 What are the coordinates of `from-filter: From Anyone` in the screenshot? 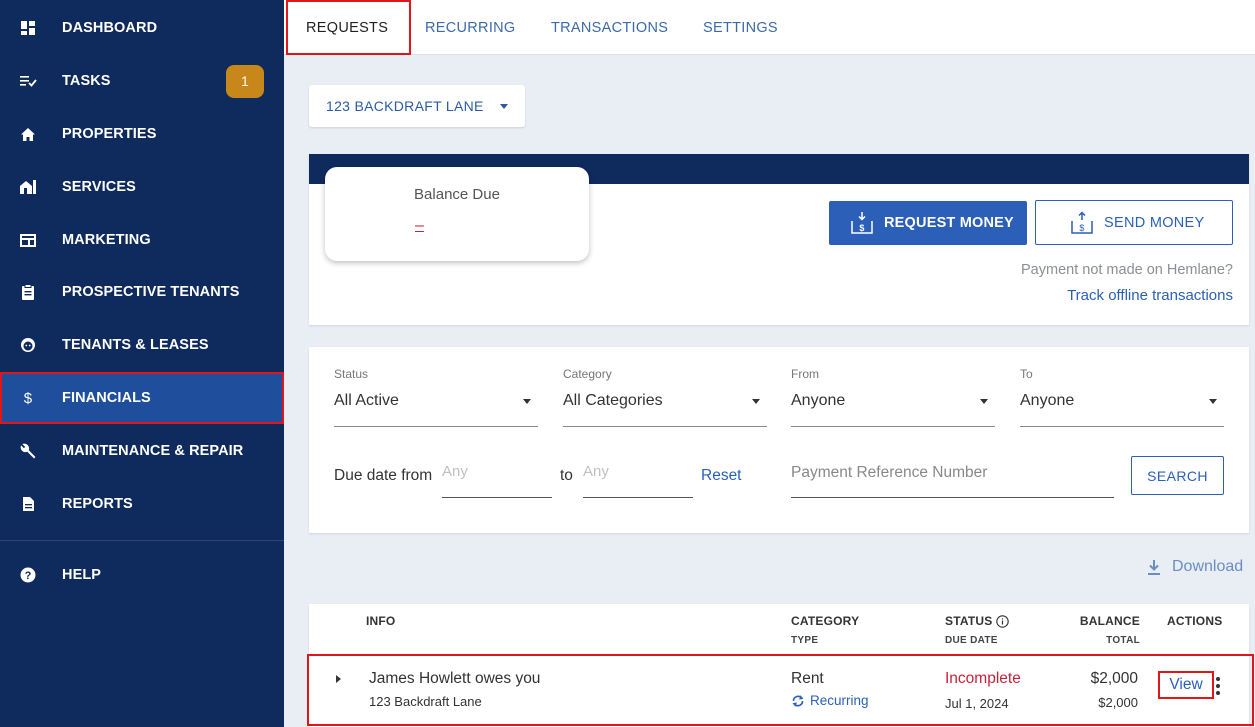 It's located at (893, 396).